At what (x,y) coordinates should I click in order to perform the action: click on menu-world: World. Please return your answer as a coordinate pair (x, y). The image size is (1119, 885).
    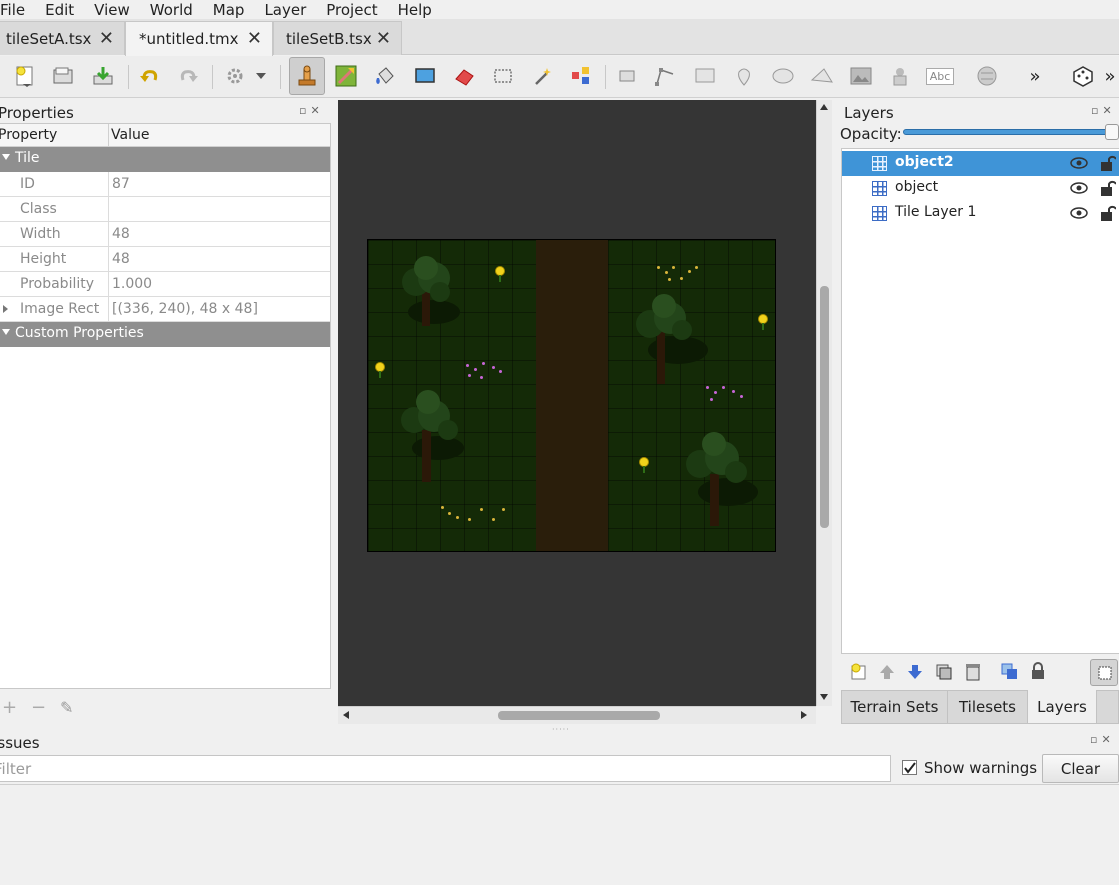
    Looking at the image, I should click on (171, 10).